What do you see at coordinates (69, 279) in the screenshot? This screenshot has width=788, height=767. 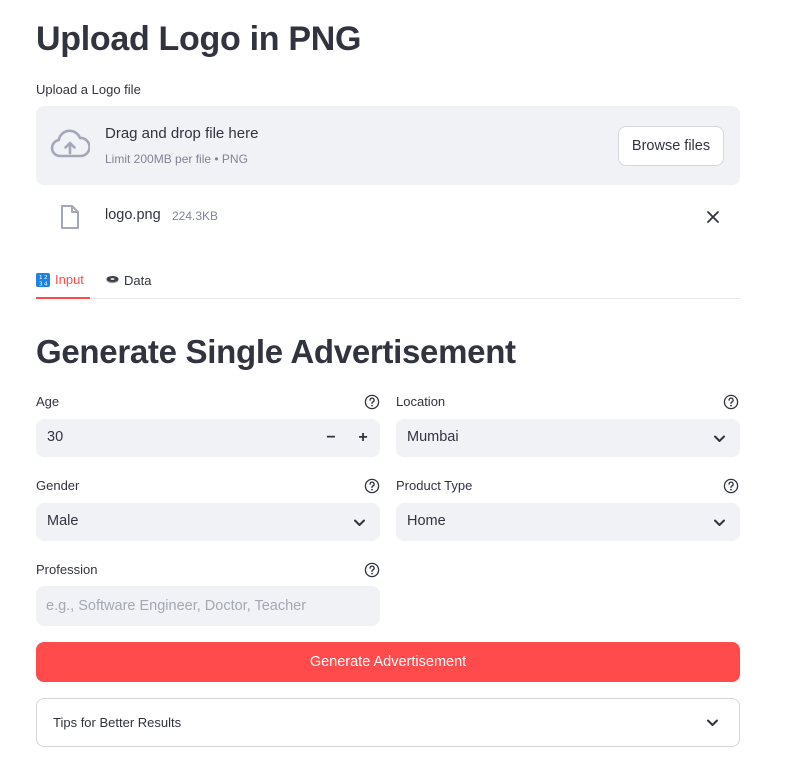 I see `tab-input-label: Input` at bounding box center [69, 279].